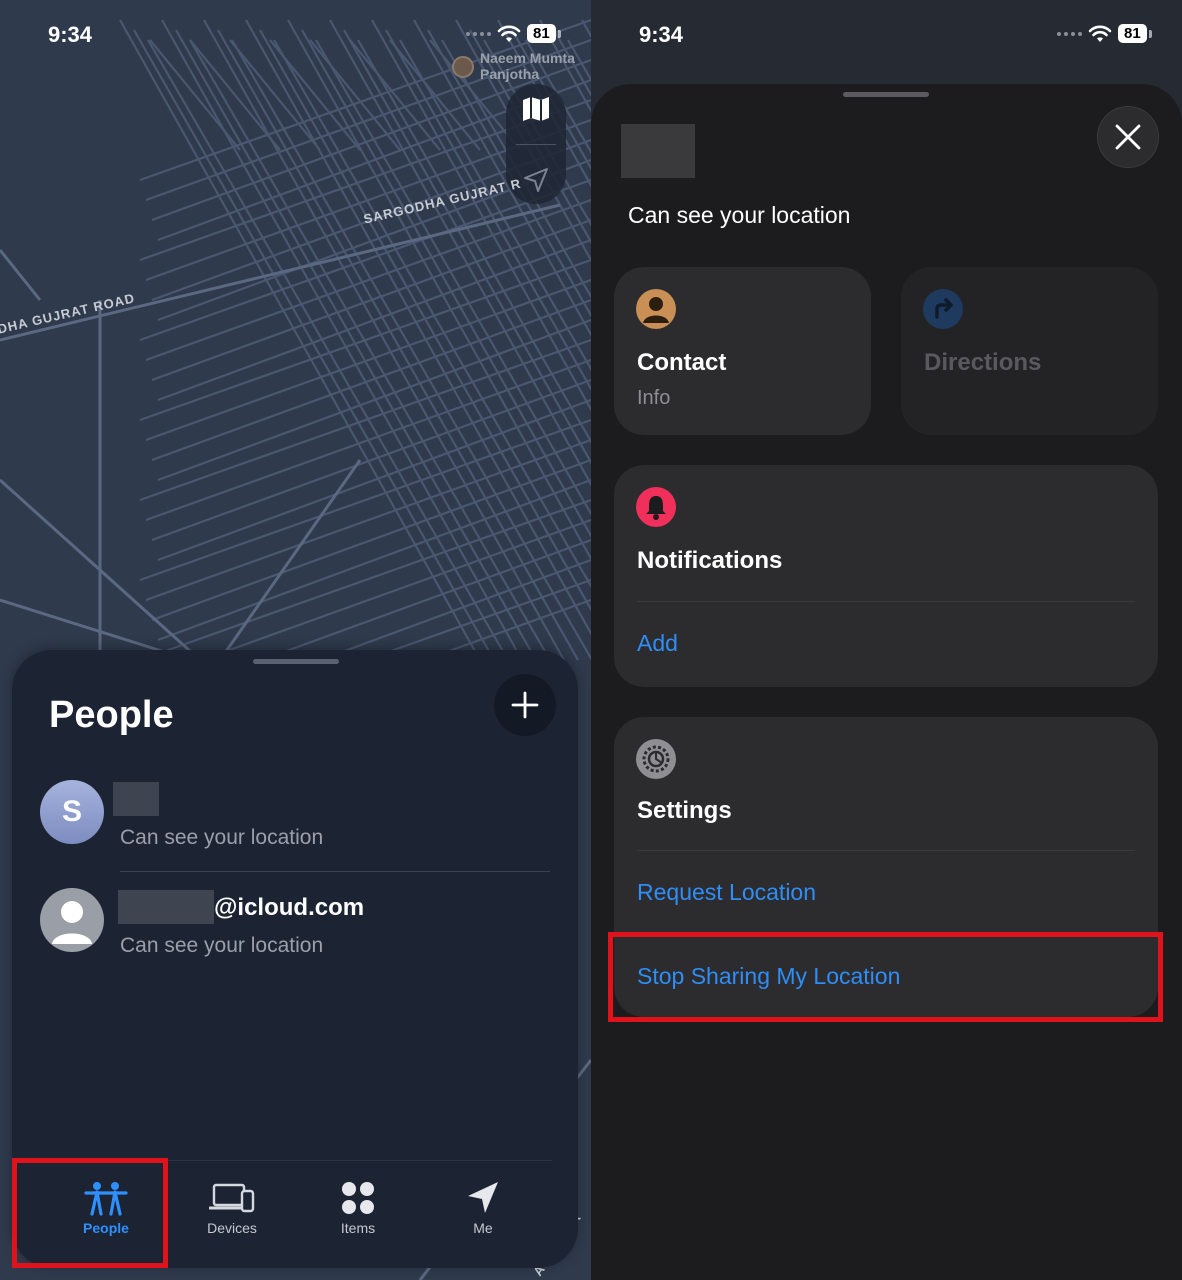 The height and width of the screenshot is (1280, 1182). I want to click on close-button, so click(1128, 137).